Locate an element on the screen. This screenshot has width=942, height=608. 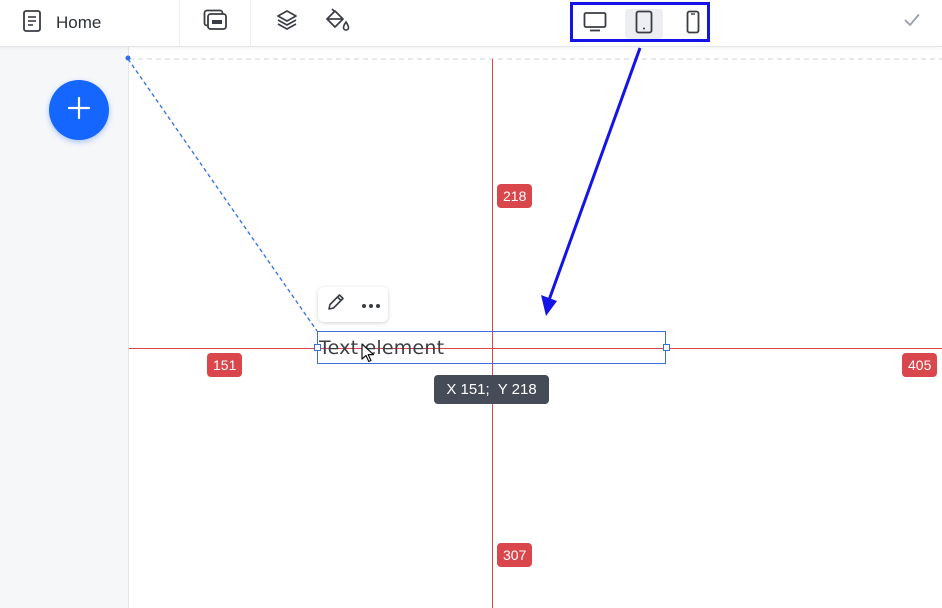
blocks-button is located at coordinates (215, 22).